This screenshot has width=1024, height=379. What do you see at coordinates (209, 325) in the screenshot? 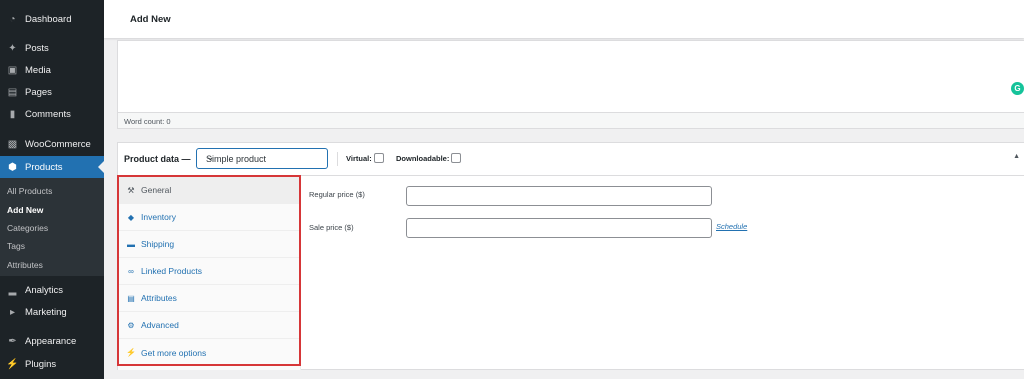
I see `tab-advanced: ⚙ Advanced` at bounding box center [209, 325].